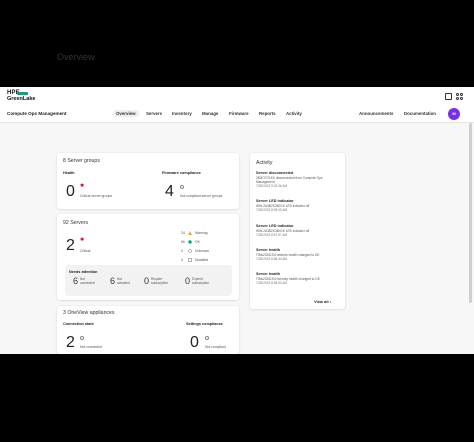 This screenshot has height=442, width=474. What do you see at coordinates (194, 343) in the screenshot?
I see `settings-count: 0` at bounding box center [194, 343].